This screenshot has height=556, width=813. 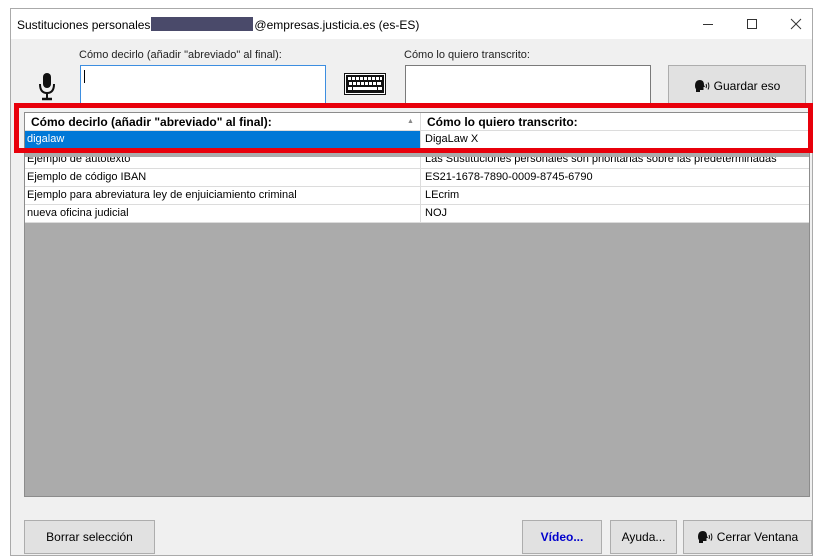 What do you see at coordinates (747, 86) in the screenshot?
I see `save-button-label: Guardar eso` at bounding box center [747, 86].